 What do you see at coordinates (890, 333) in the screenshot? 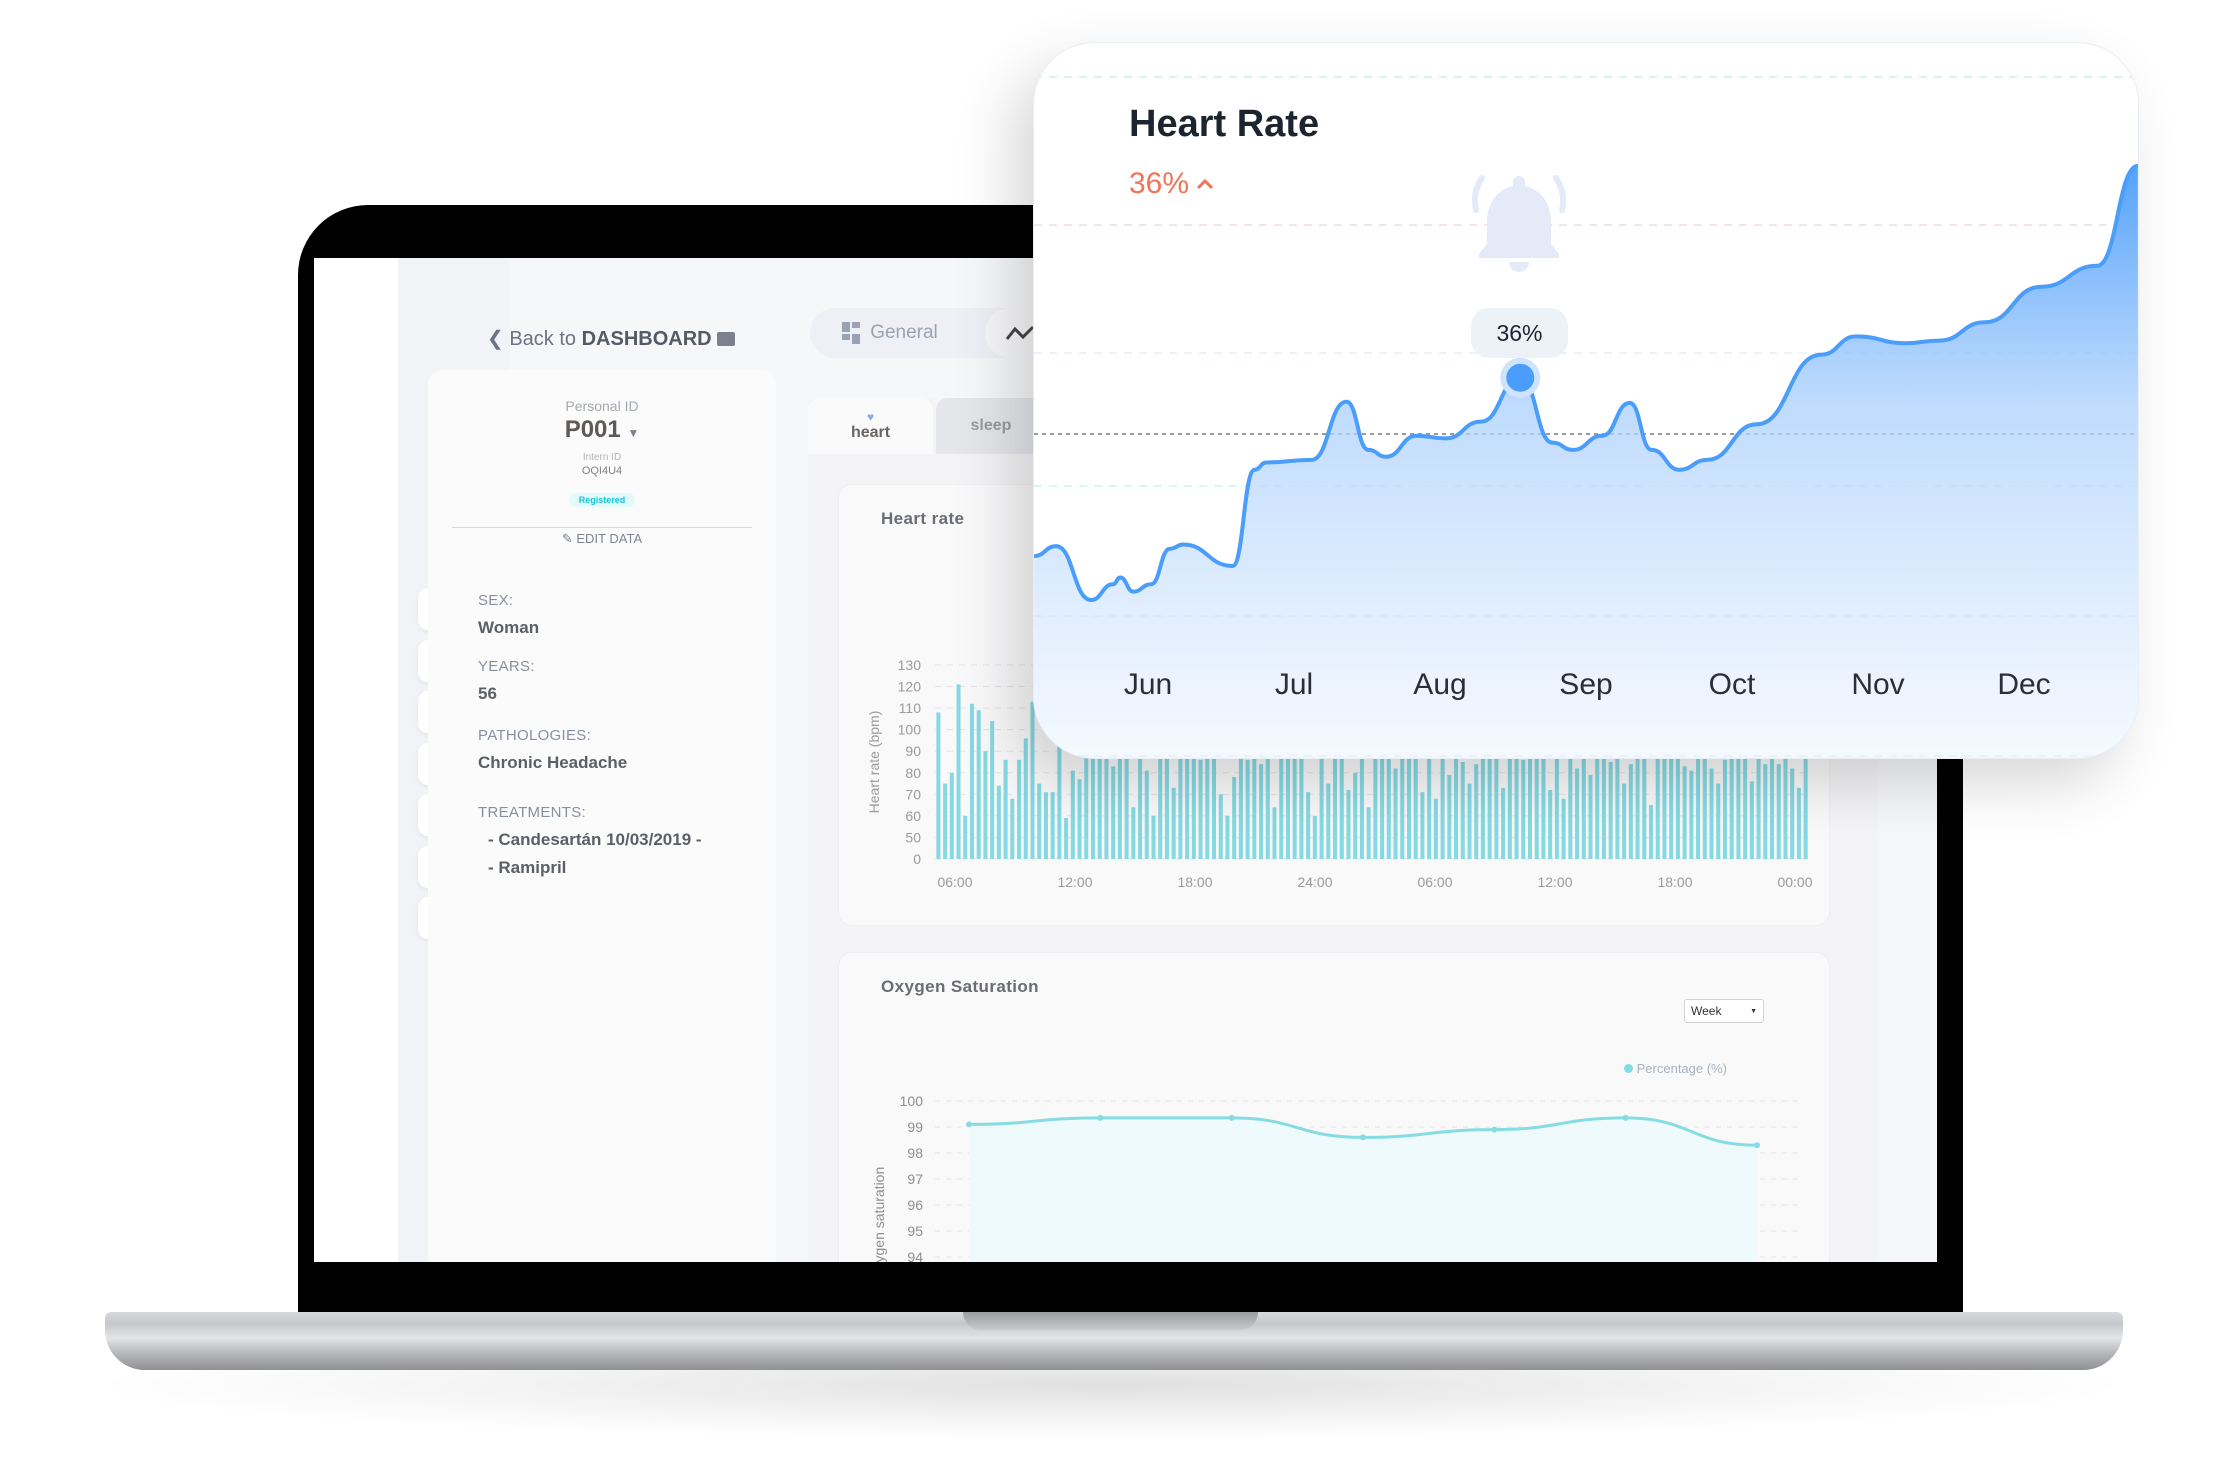
I see `tab-general: General` at bounding box center [890, 333].